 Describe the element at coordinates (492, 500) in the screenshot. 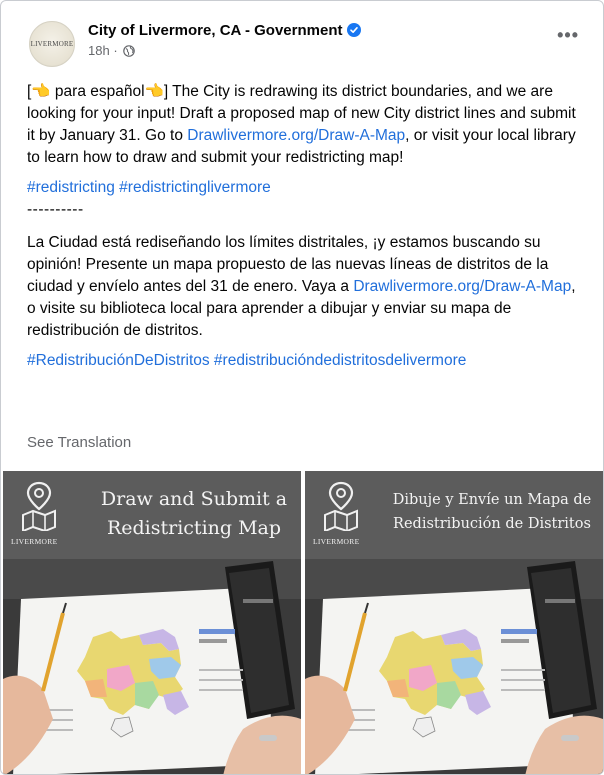

I see `banner-title-line1: Dibuje y Envíe un Mapa de` at that location.